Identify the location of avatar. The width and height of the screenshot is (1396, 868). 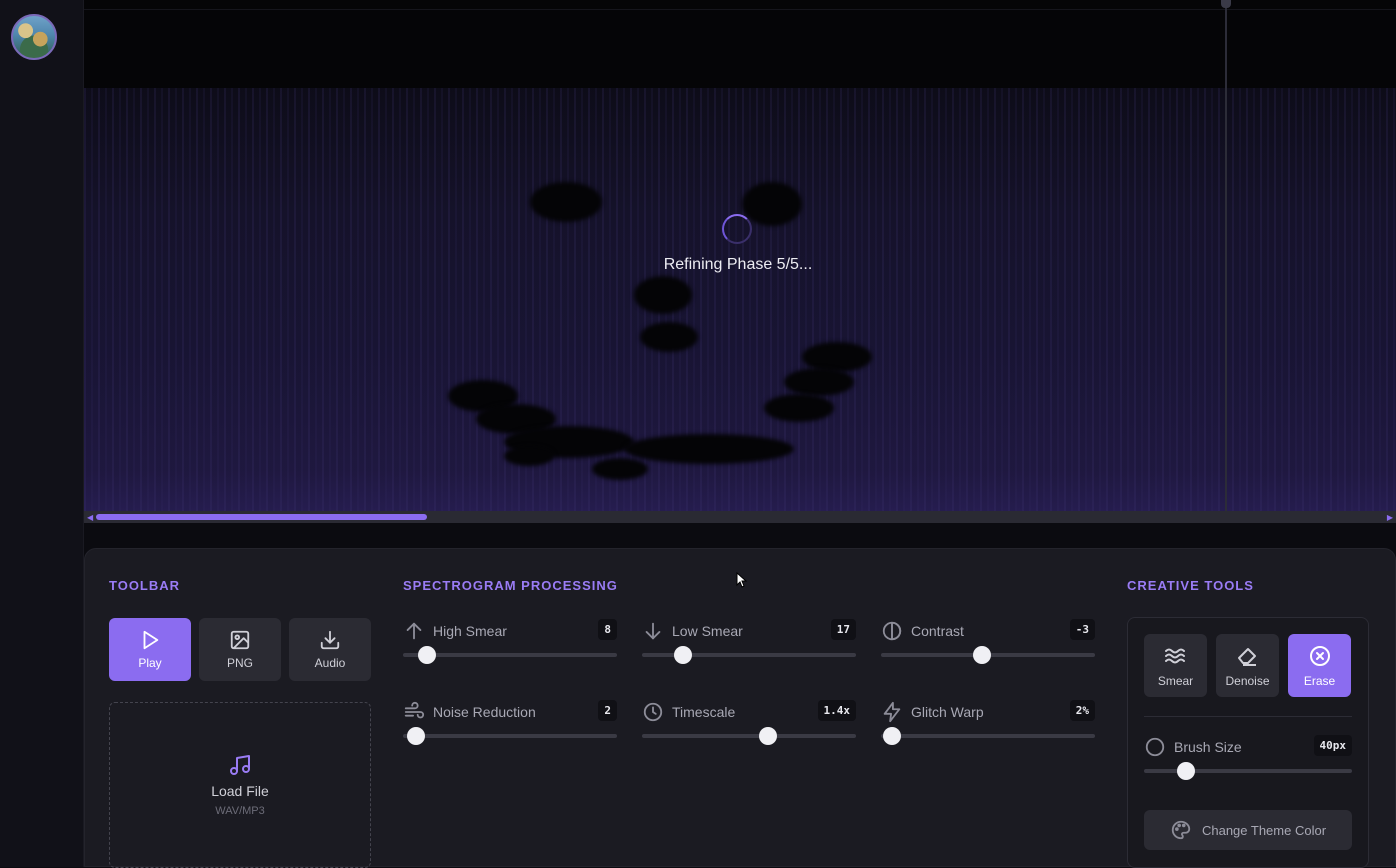
(34, 37).